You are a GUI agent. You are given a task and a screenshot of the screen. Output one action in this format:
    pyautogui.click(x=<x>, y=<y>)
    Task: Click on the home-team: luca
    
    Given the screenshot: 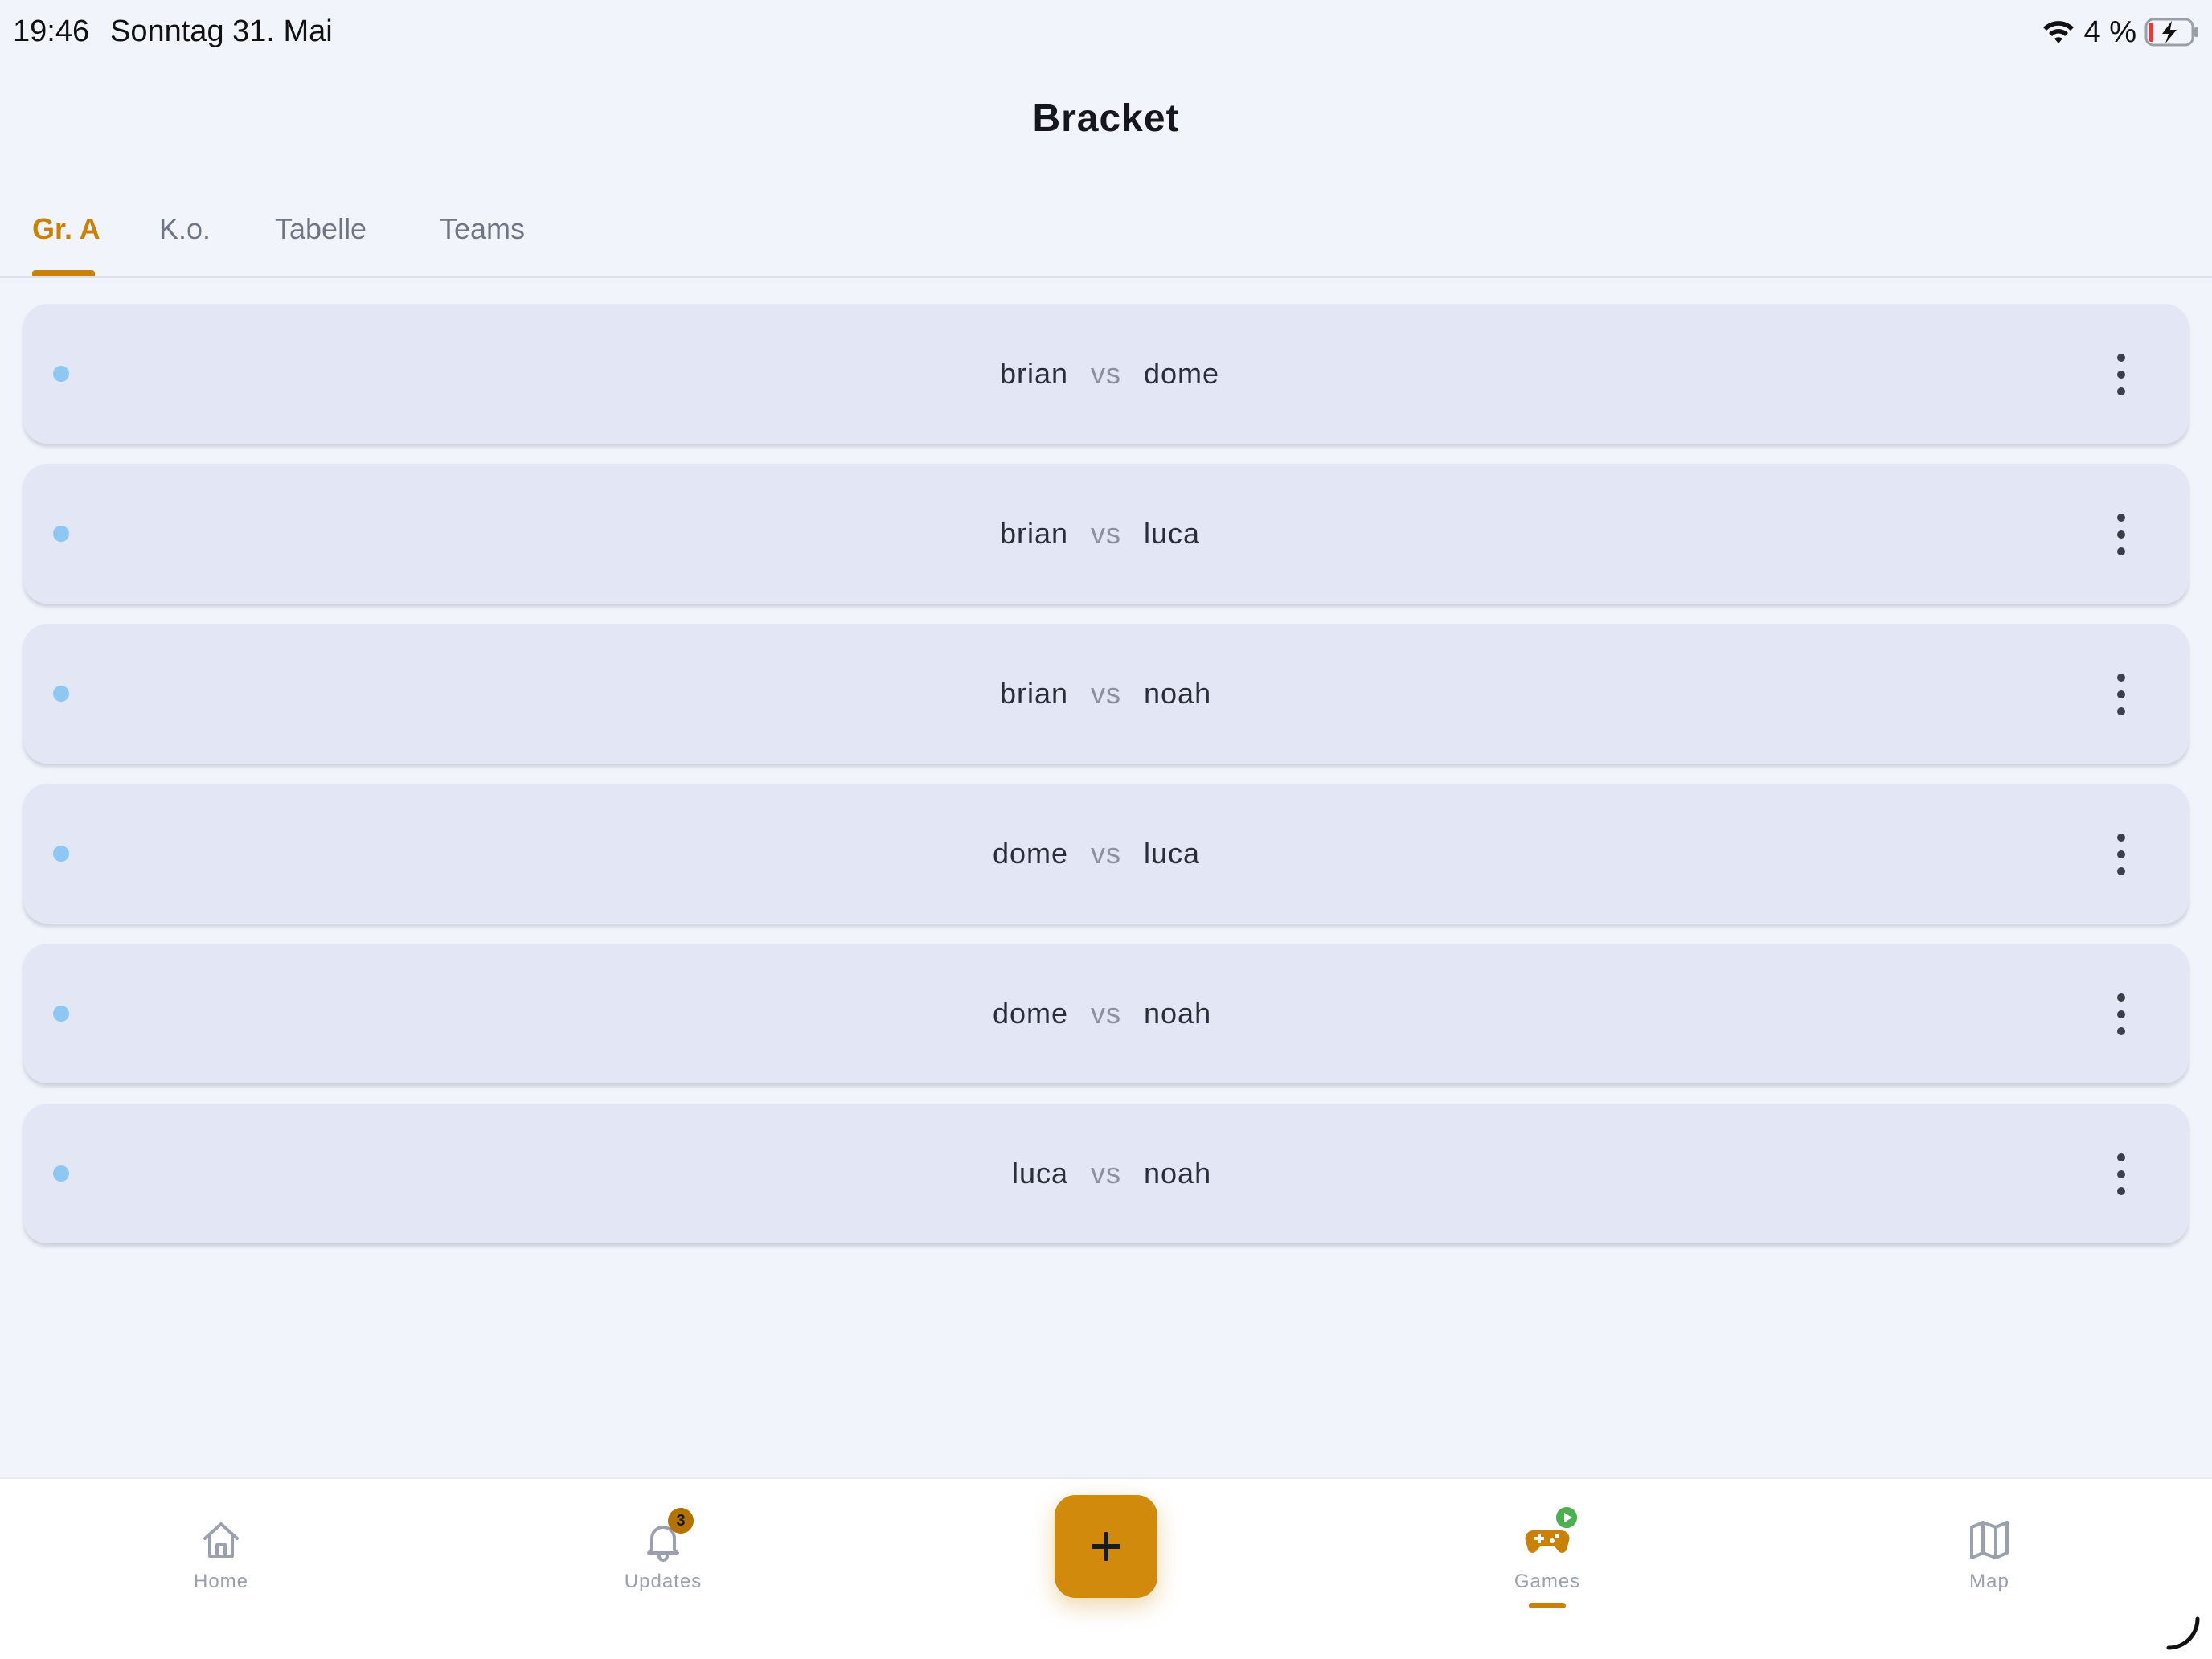 What is the action you would take?
    pyautogui.click(x=1039, y=1173)
    